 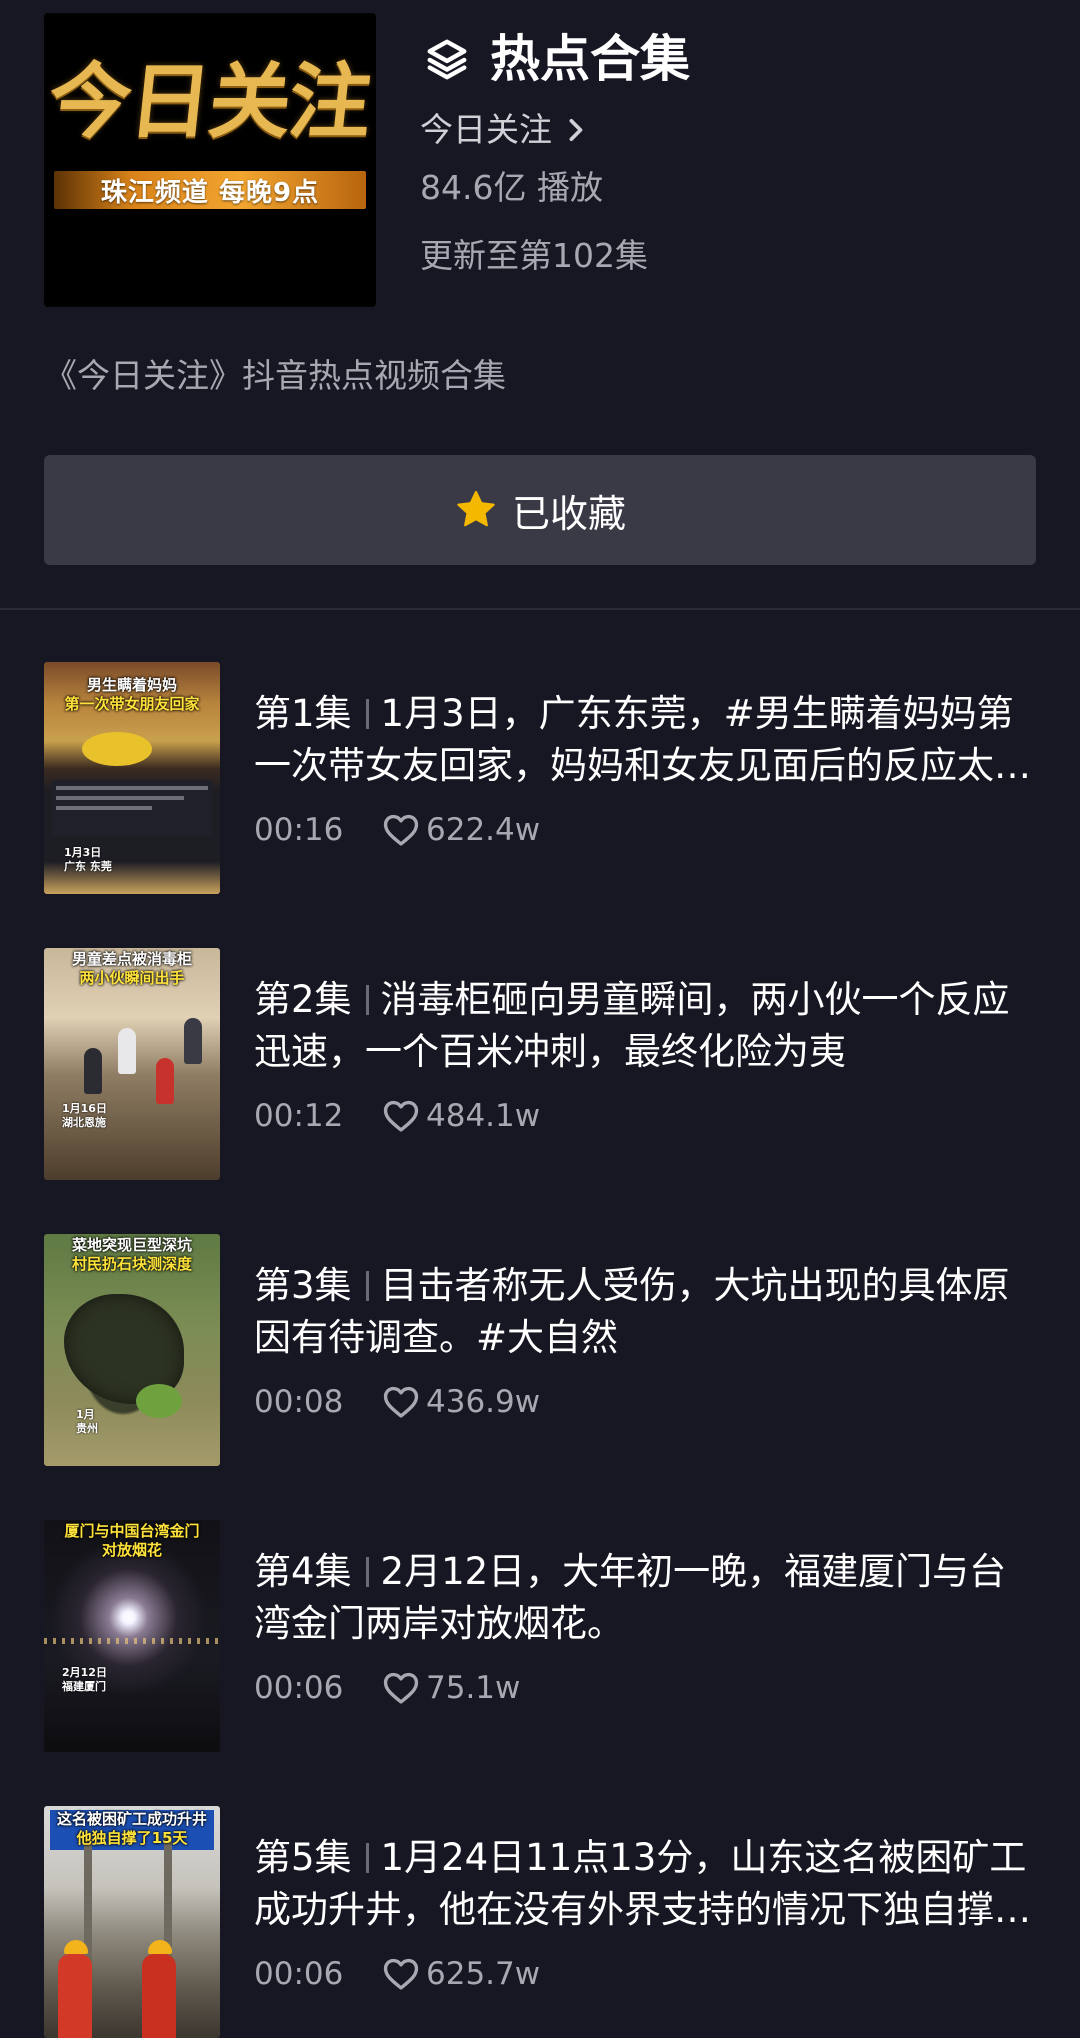 I want to click on episode-number: 第3集, so click(x=303, y=1285).